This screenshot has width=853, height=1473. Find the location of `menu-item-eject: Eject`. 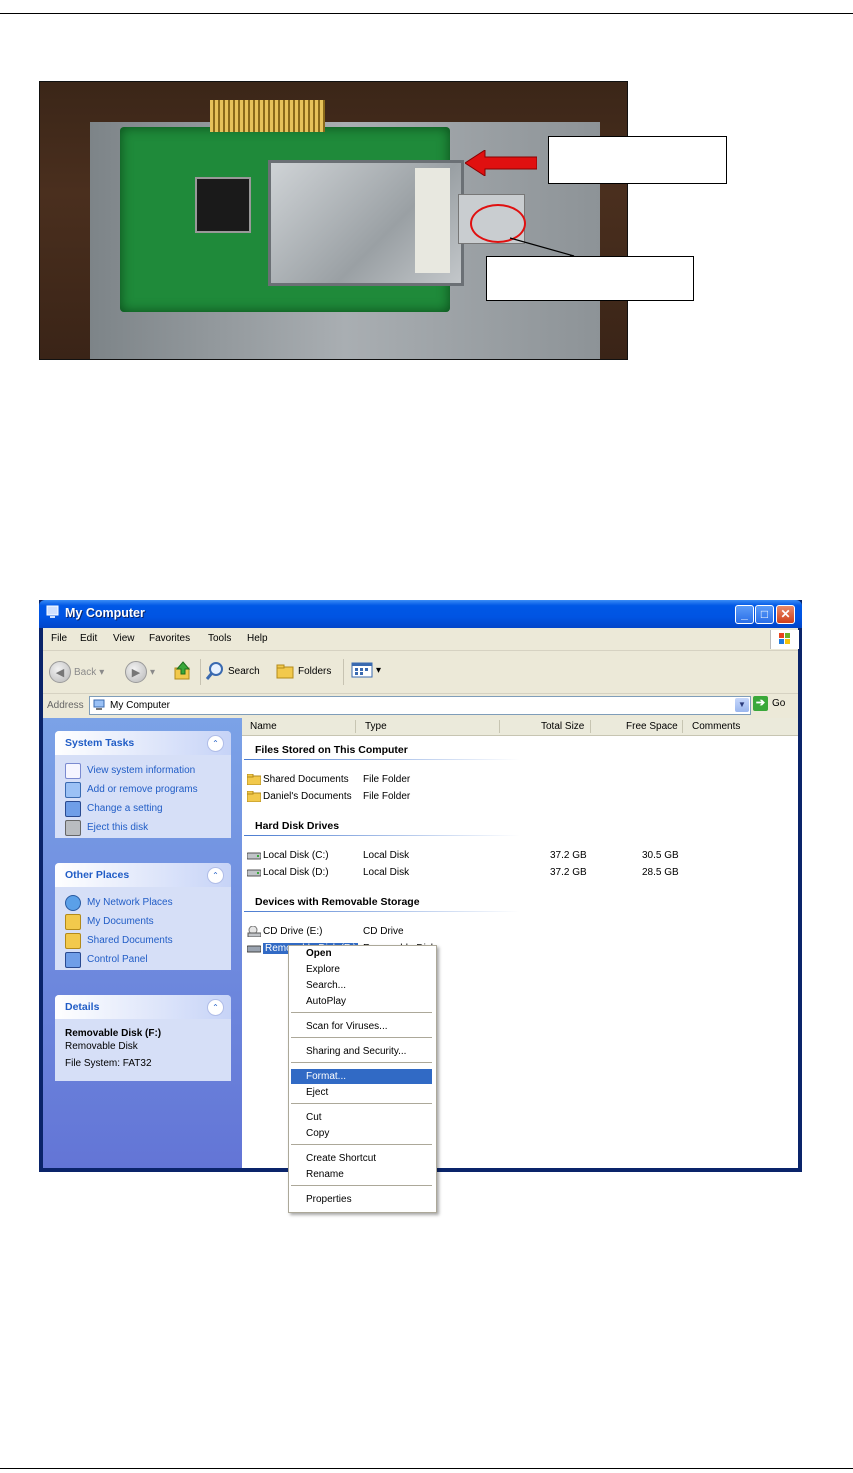

menu-item-eject: Eject is located at coordinates (361, 1092).